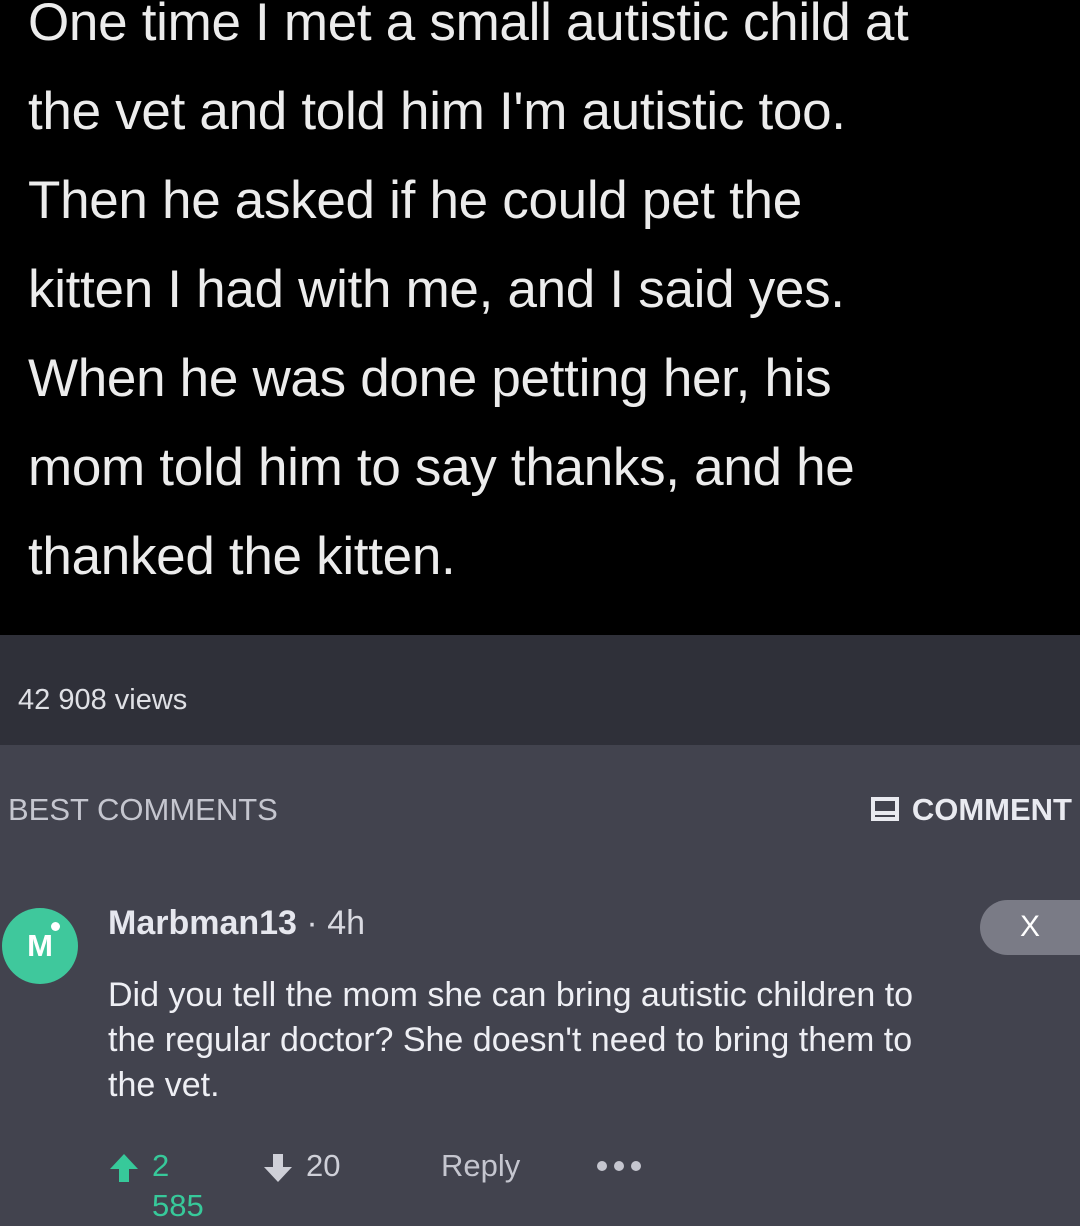 This screenshot has width=1080, height=1226. Describe the element at coordinates (884, 809) in the screenshot. I see `comment-icon` at that location.